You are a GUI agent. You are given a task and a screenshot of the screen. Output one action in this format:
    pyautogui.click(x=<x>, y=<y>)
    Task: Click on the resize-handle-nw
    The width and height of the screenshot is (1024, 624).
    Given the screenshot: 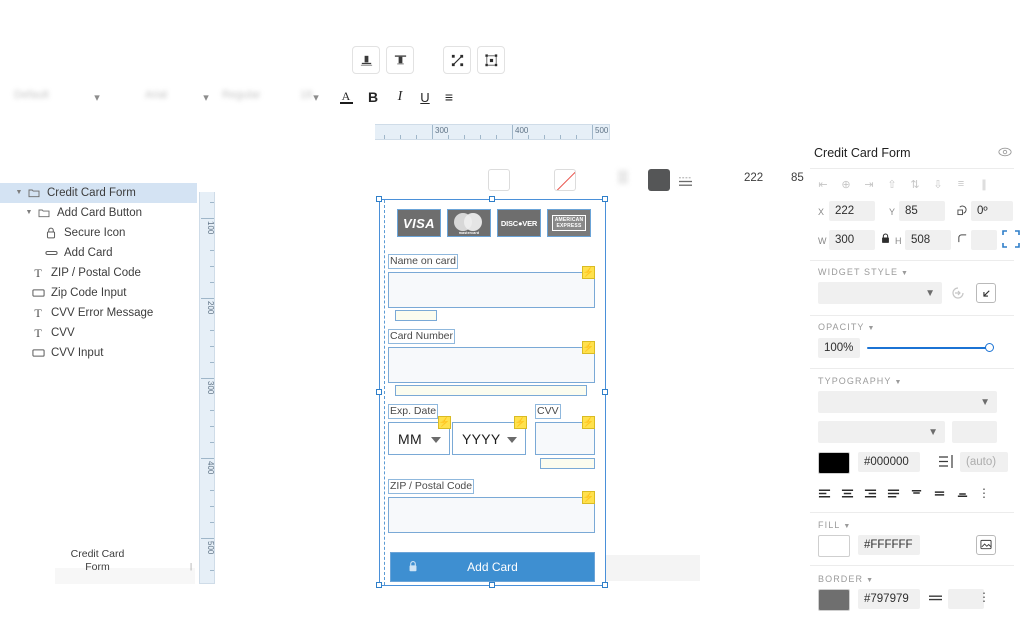 What is the action you would take?
    pyautogui.click(x=379, y=199)
    